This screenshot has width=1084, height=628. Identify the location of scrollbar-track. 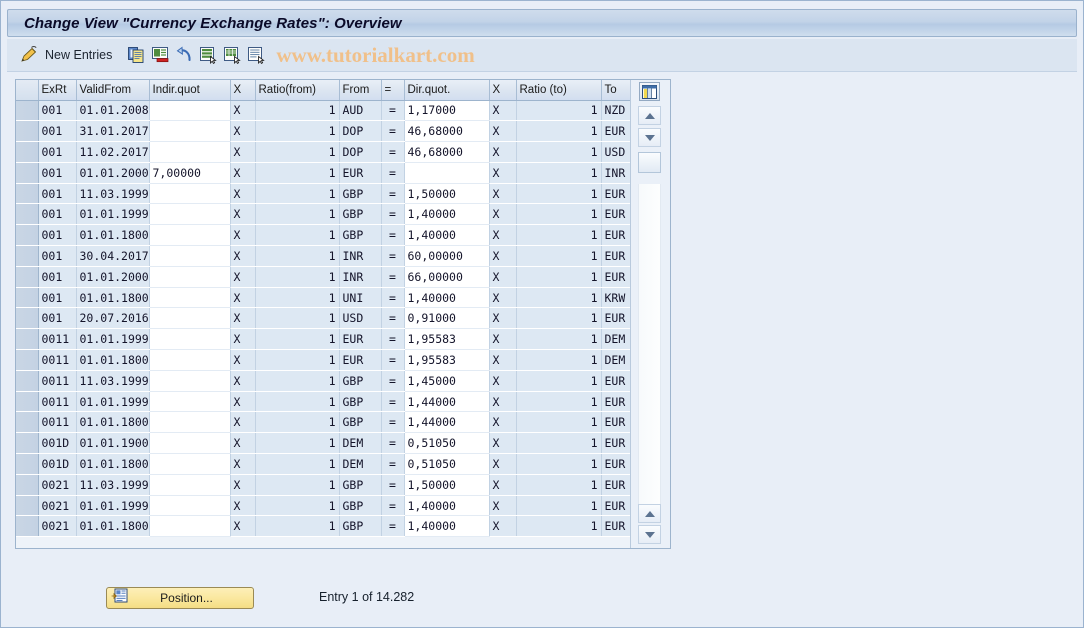
(649, 352).